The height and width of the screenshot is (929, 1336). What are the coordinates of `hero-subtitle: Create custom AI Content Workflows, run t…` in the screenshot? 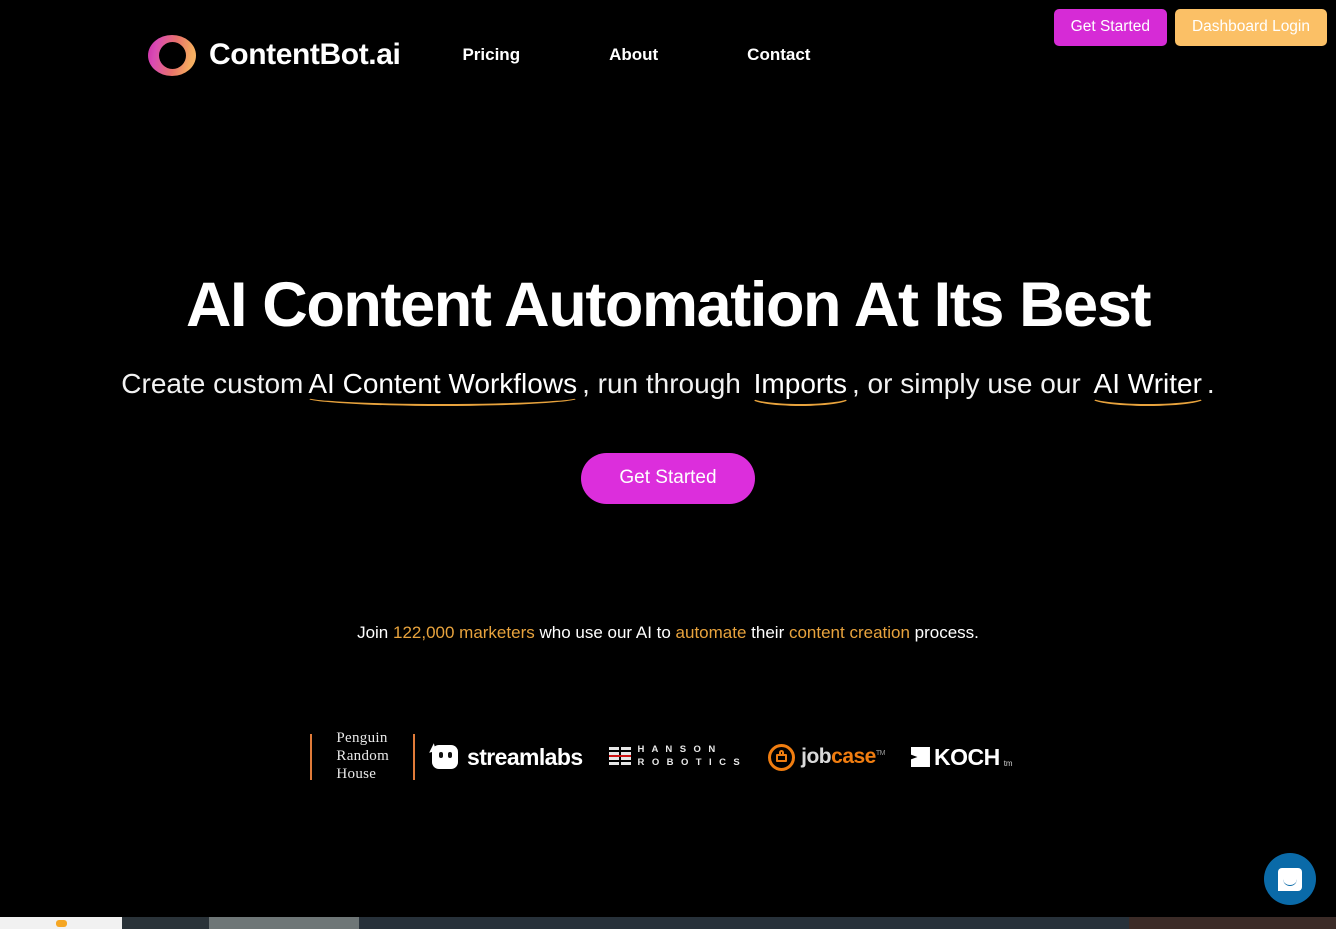 It's located at (668, 384).